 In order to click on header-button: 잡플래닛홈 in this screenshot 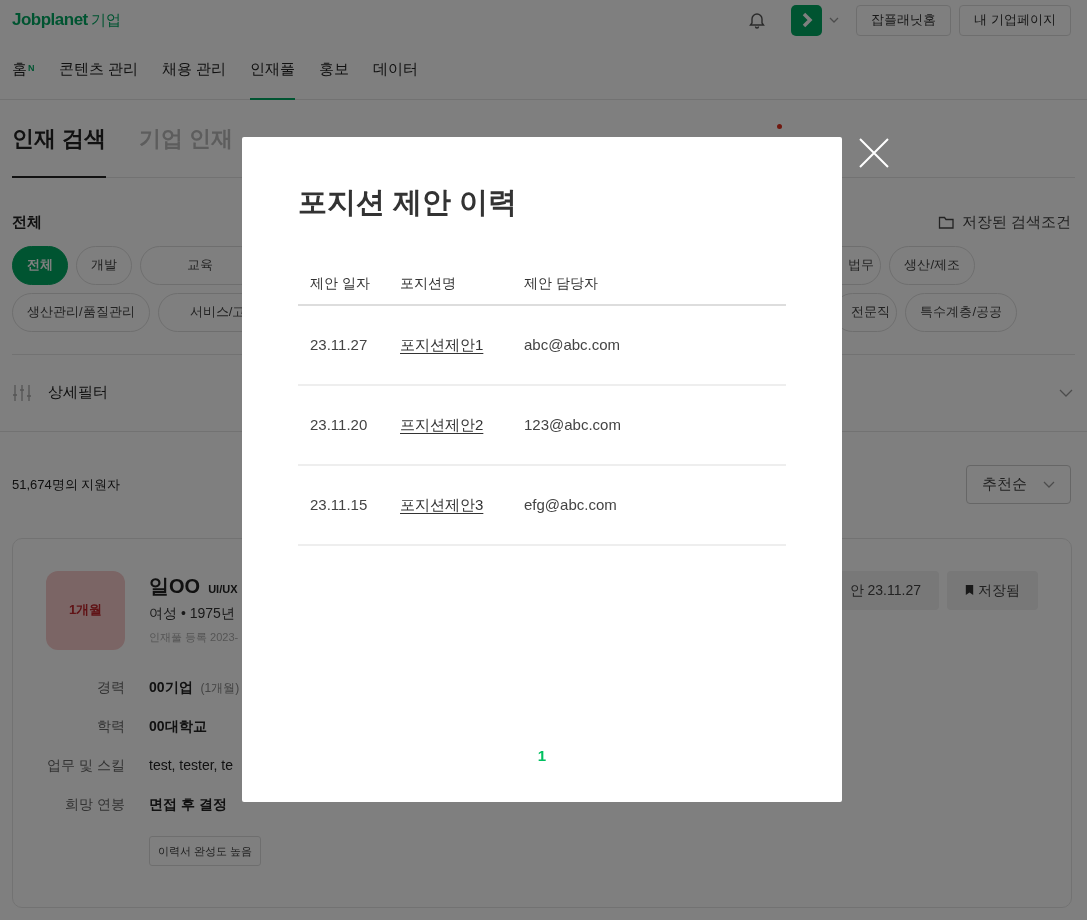, I will do `click(904, 20)`.